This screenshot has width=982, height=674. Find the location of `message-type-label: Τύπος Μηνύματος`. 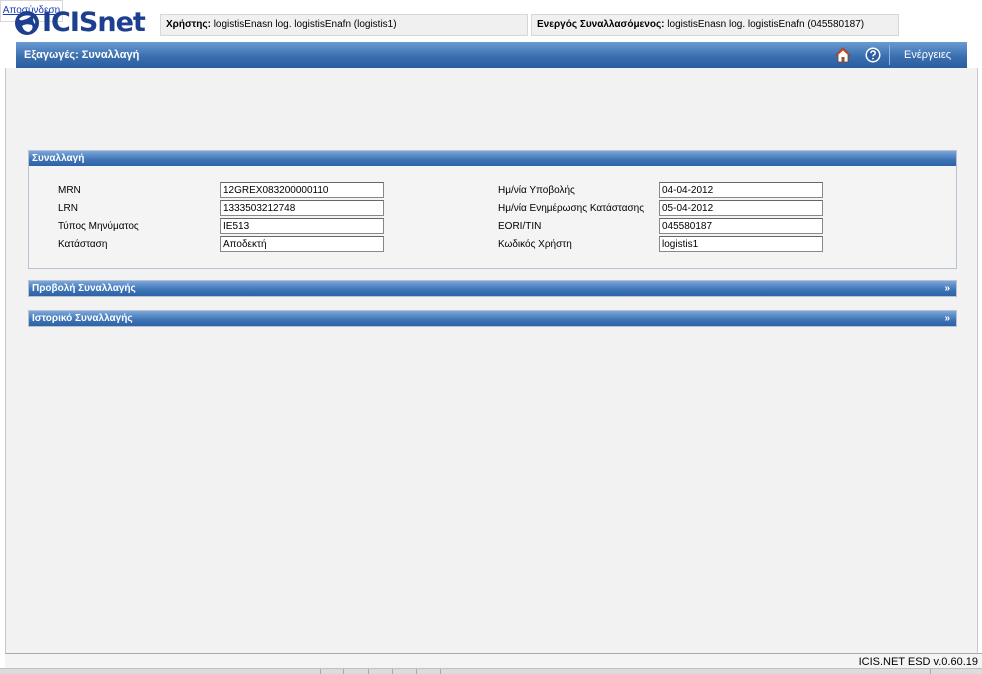

message-type-label: Τύπος Μηνύματος is located at coordinates (98, 226).